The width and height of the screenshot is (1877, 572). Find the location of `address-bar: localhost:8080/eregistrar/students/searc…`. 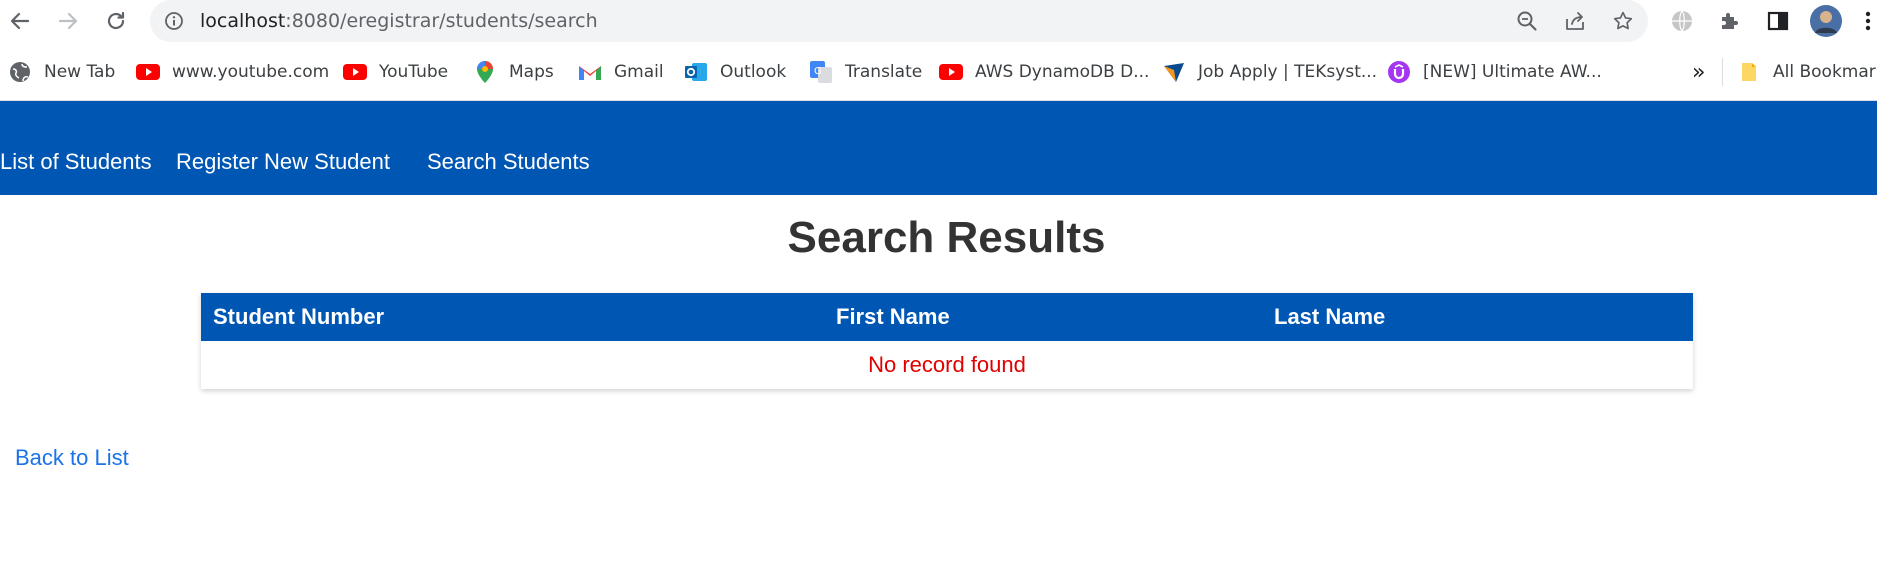

address-bar: localhost:8080/eregistrar/students/searc… is located at coordinates (899, 21).